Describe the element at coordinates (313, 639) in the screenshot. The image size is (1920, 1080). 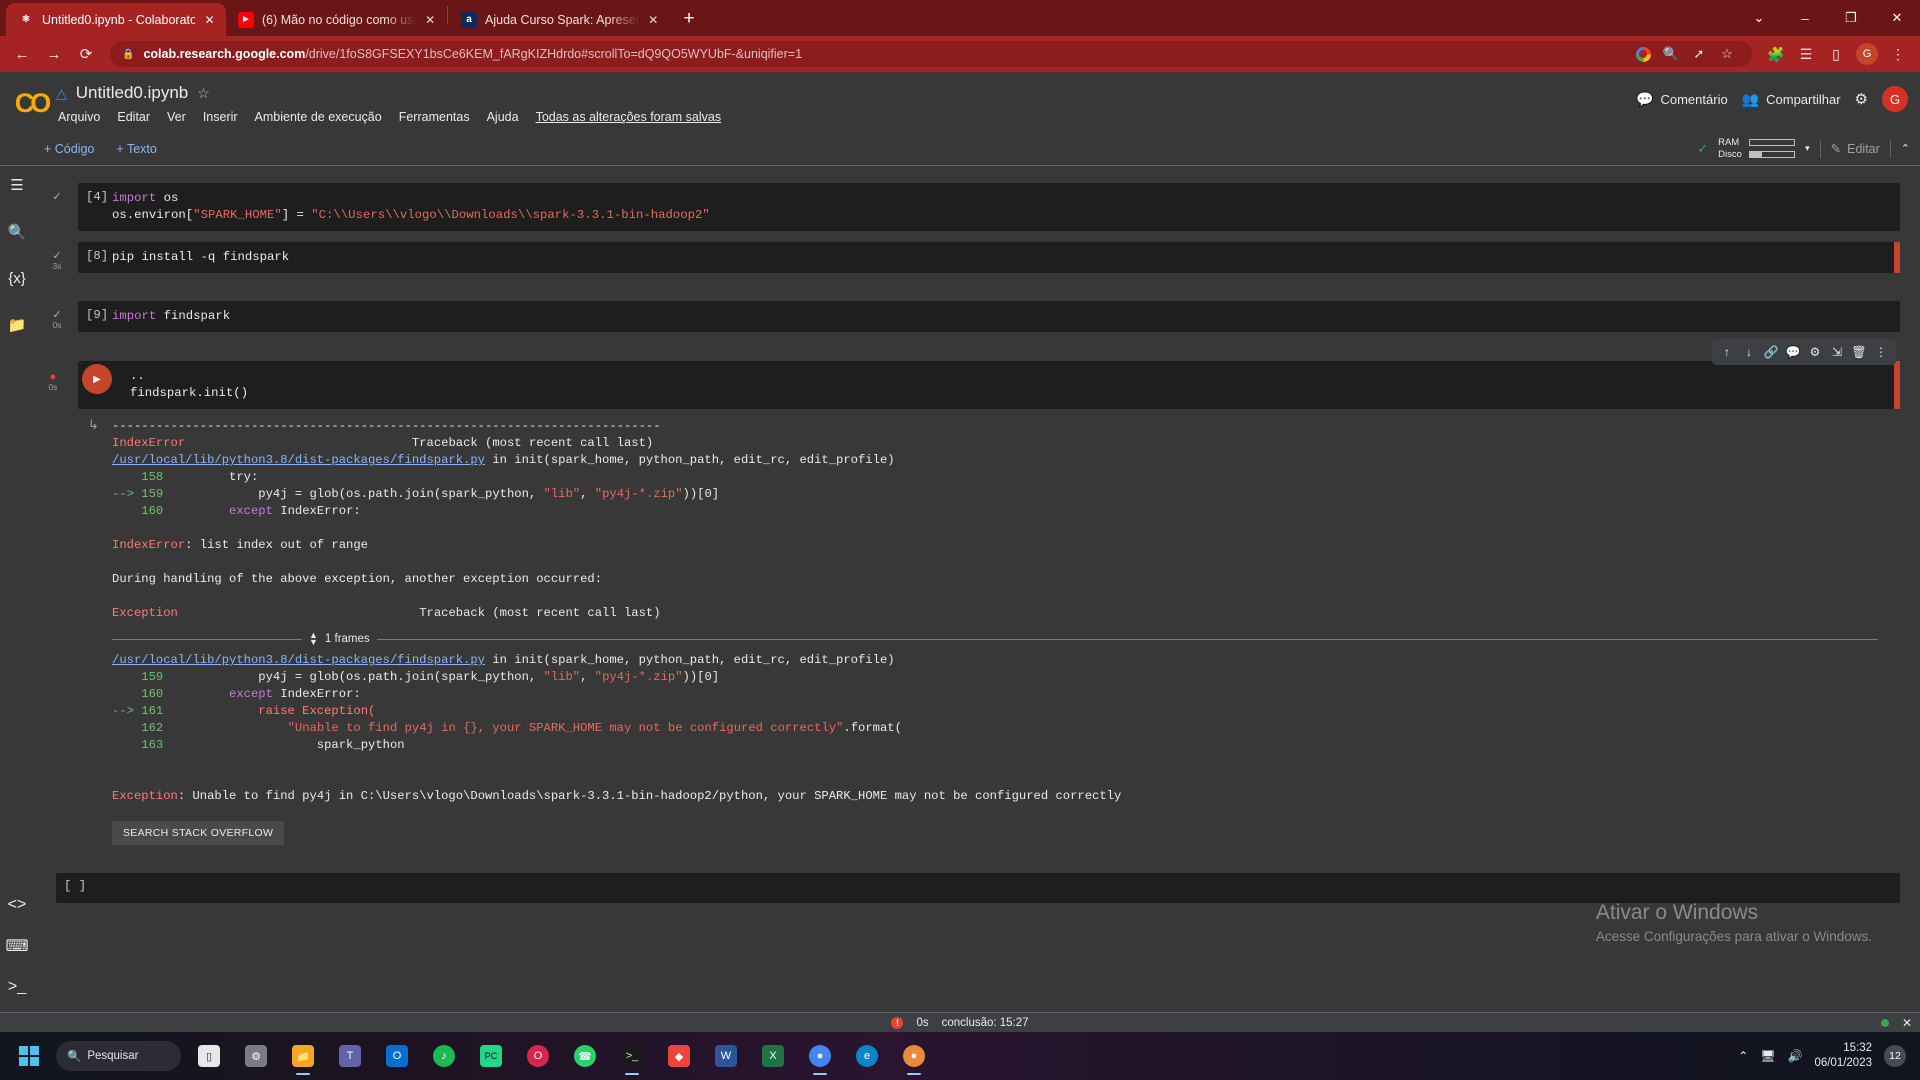
I see `expand-frames-icon: ▲ ▼` at that location.